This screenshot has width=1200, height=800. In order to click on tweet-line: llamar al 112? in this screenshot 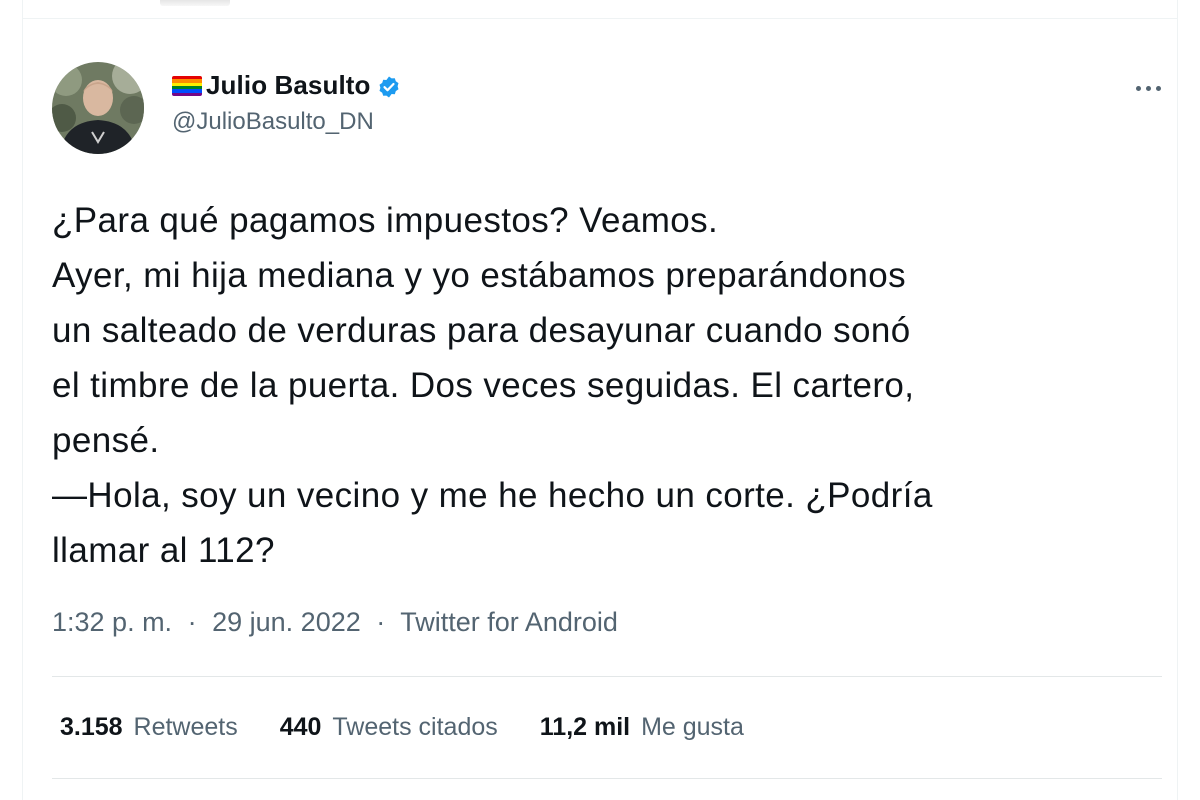, I will do `click(163, 550)`.